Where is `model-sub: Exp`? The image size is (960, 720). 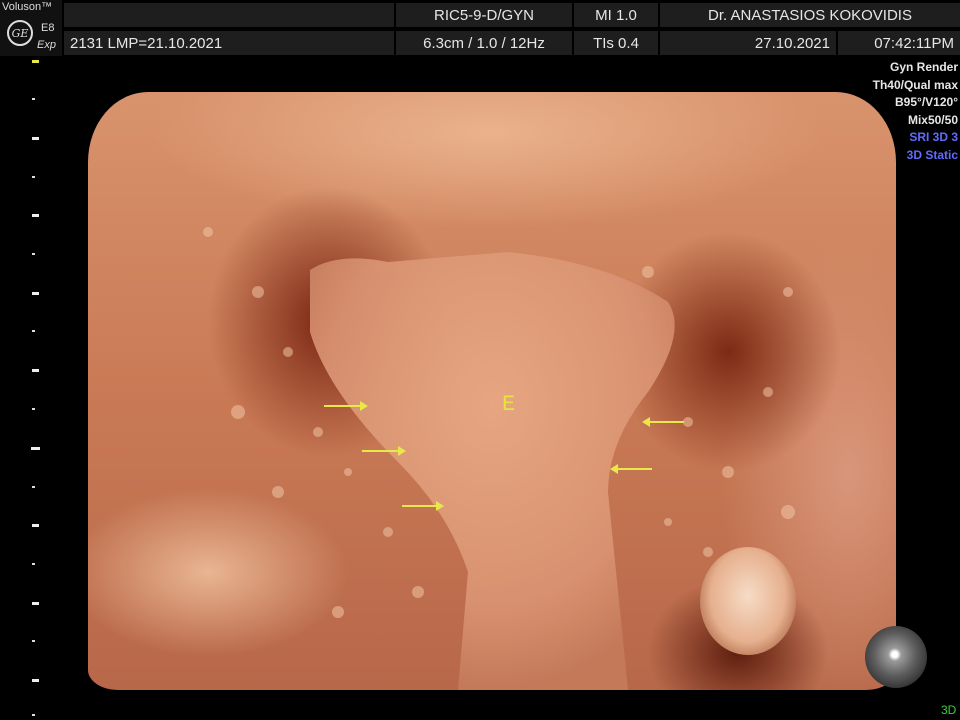
model-sub: Exp is located at coordinates (46, 45).